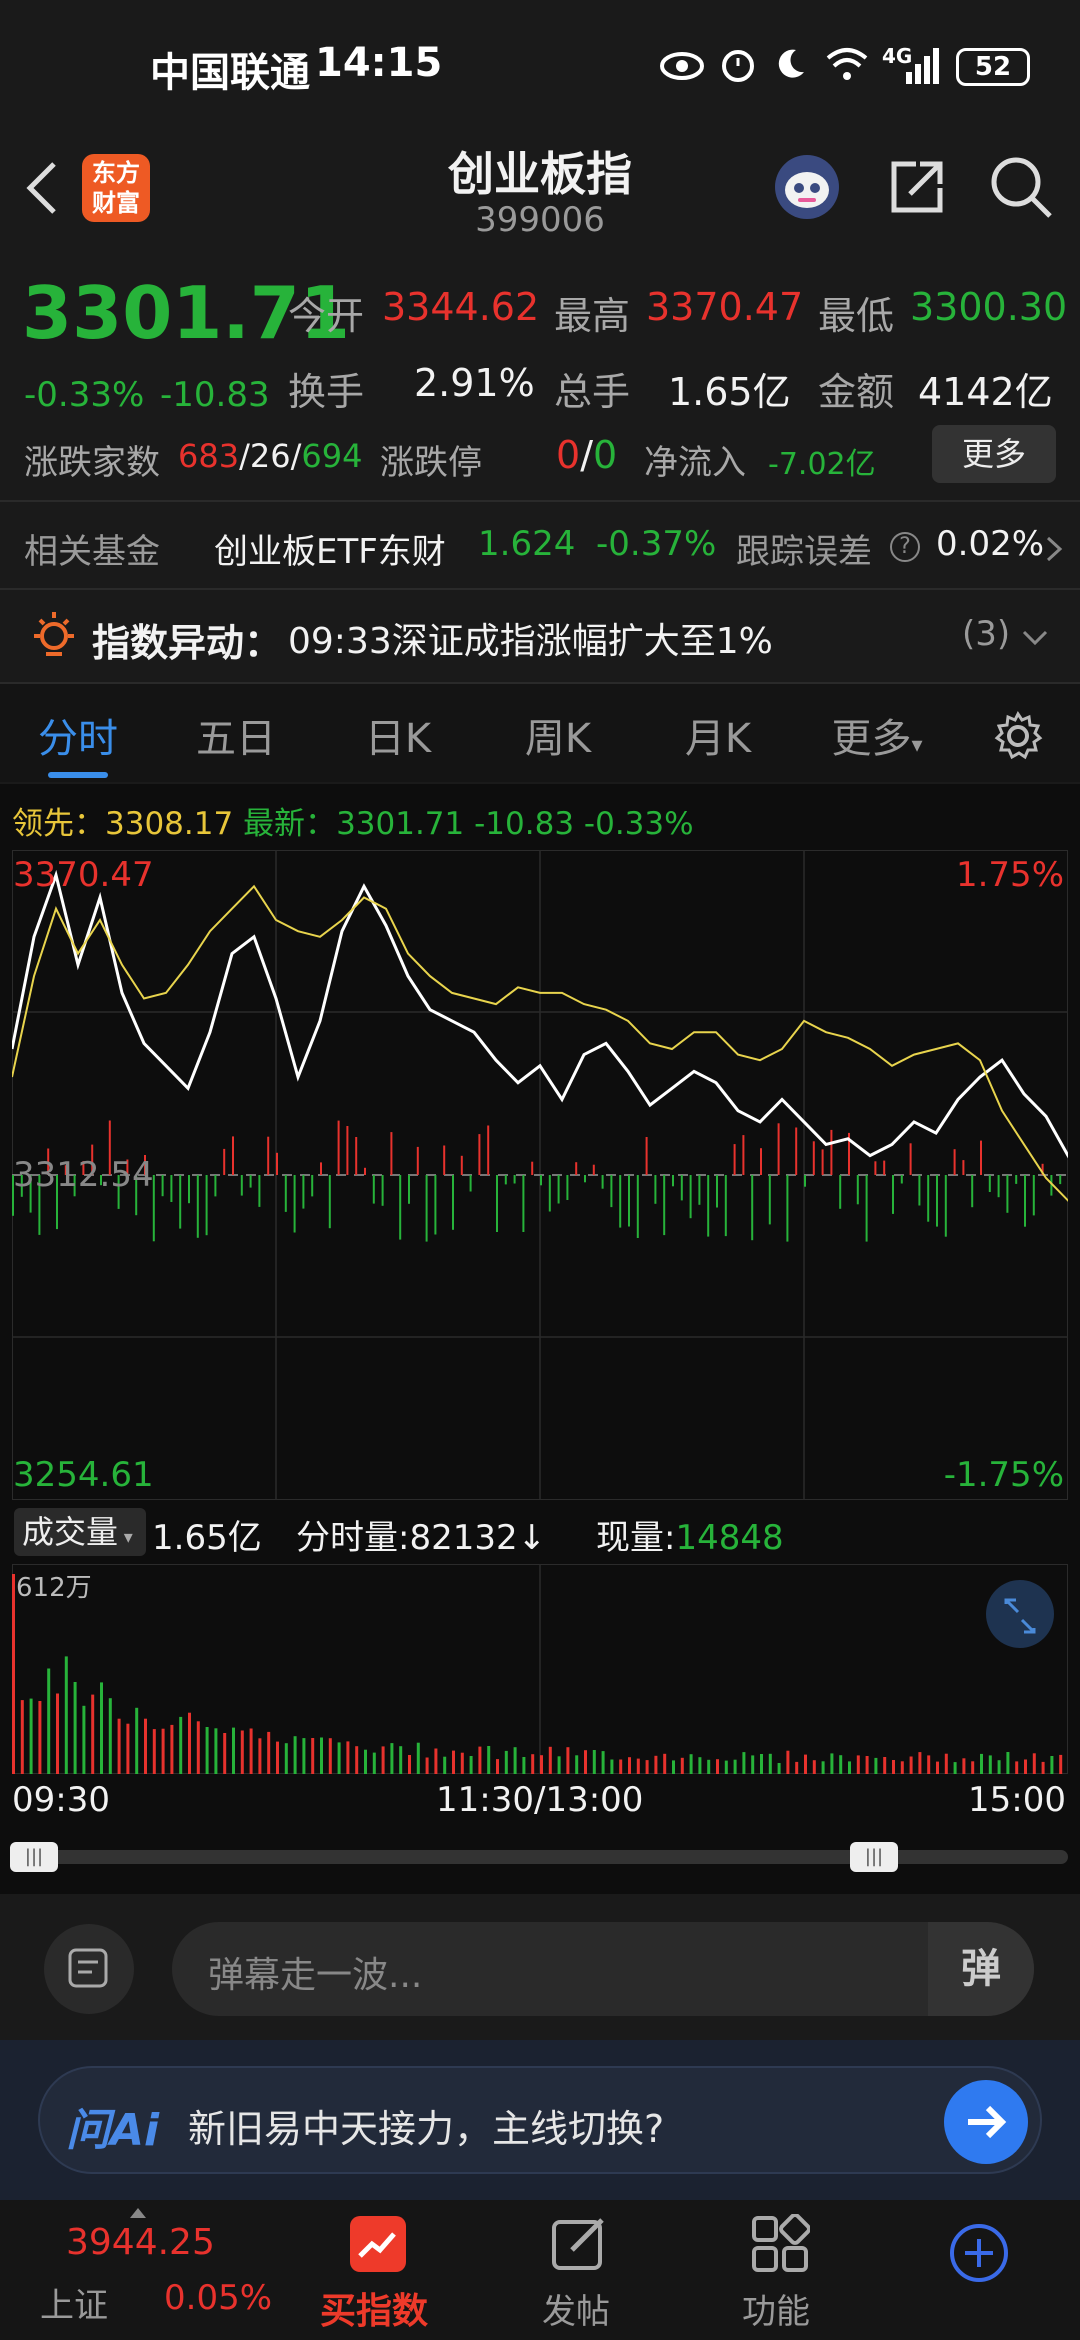 Image resolution: width=1080 pixels, height=2340 pixels. What do you see at coordinates (540, 1669) in the screenshot?
I see `volume-chart: 612万` at bounding box center [540, 1669].